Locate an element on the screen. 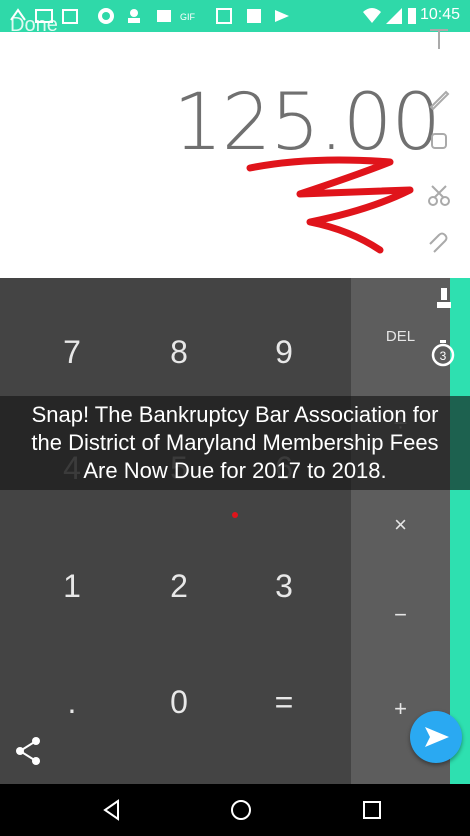  status-time: 10:45 is located at coordinates (439, 14).